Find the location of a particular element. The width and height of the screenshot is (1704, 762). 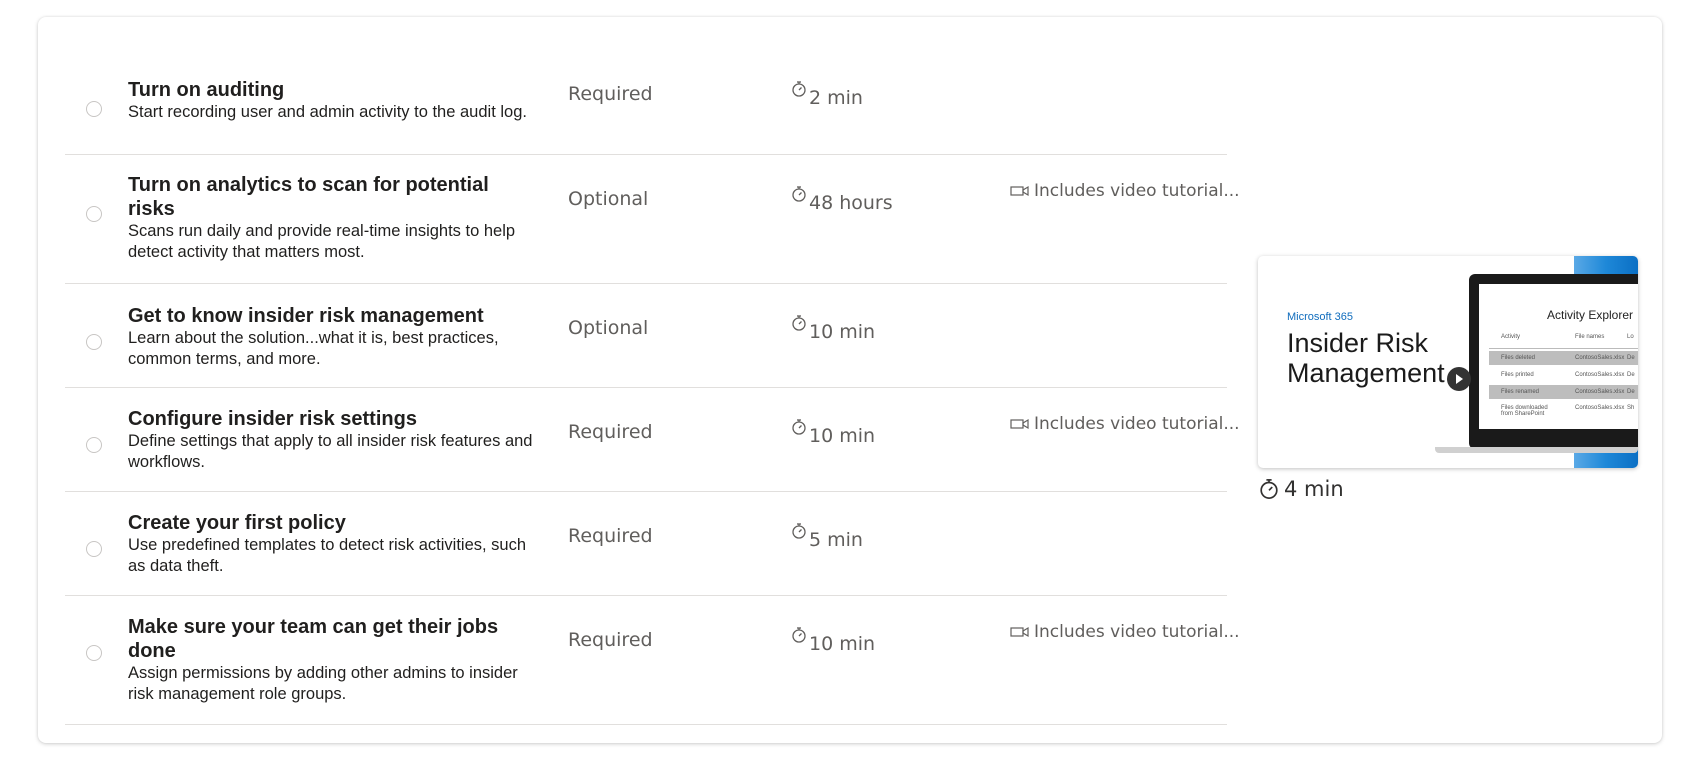

screen-row: Files printed ContosoSales.xlsx De is located at coordinates (1563, 375).